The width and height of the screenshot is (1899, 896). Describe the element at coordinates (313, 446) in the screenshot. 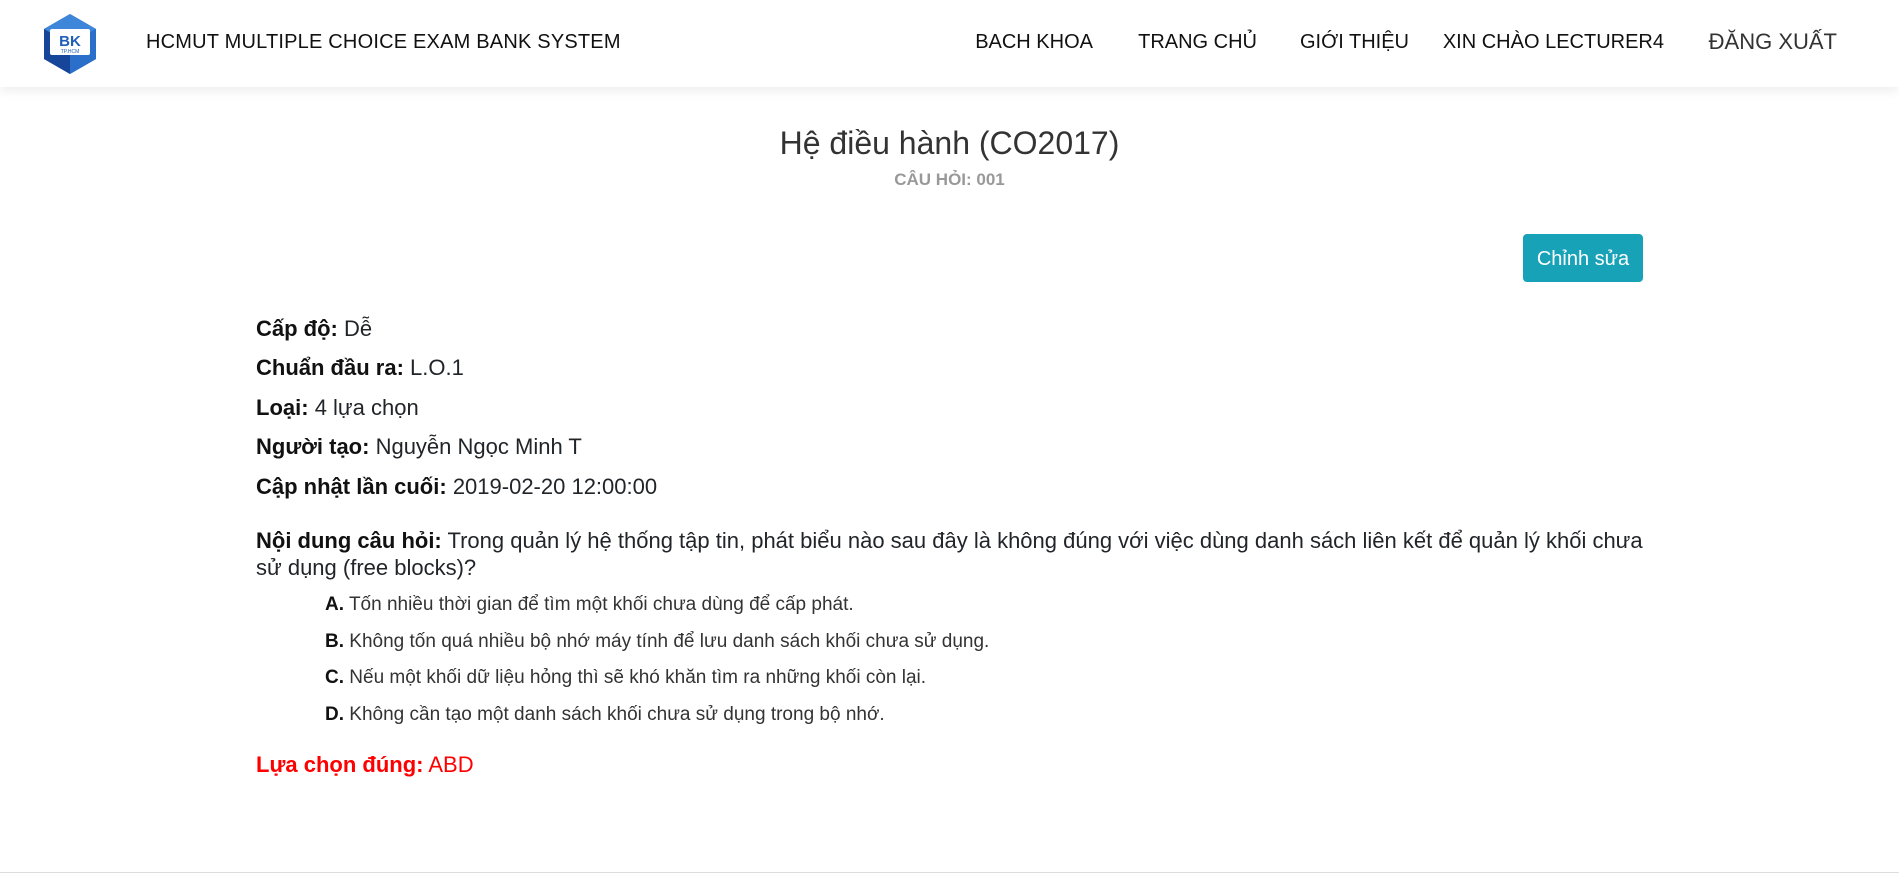

I see `creator-label: Người tạo:` at that location.